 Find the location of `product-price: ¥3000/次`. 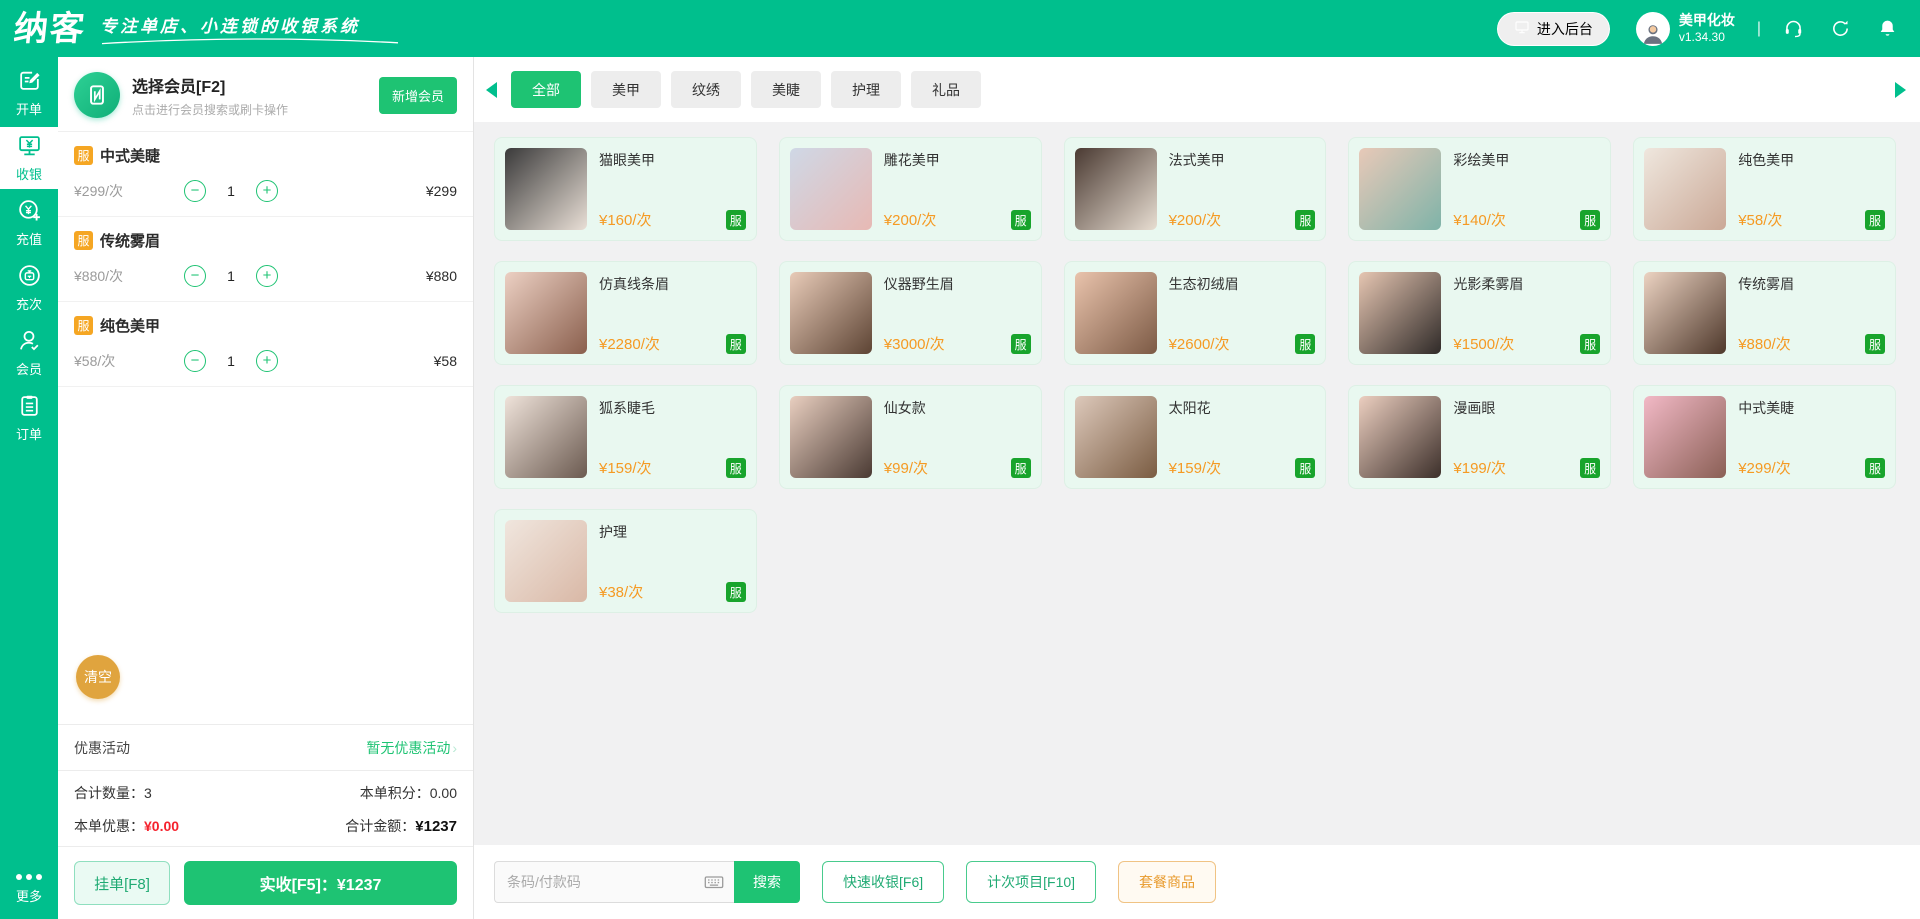

product-price: ¥3000/次 is located at coordinates (914, 344).